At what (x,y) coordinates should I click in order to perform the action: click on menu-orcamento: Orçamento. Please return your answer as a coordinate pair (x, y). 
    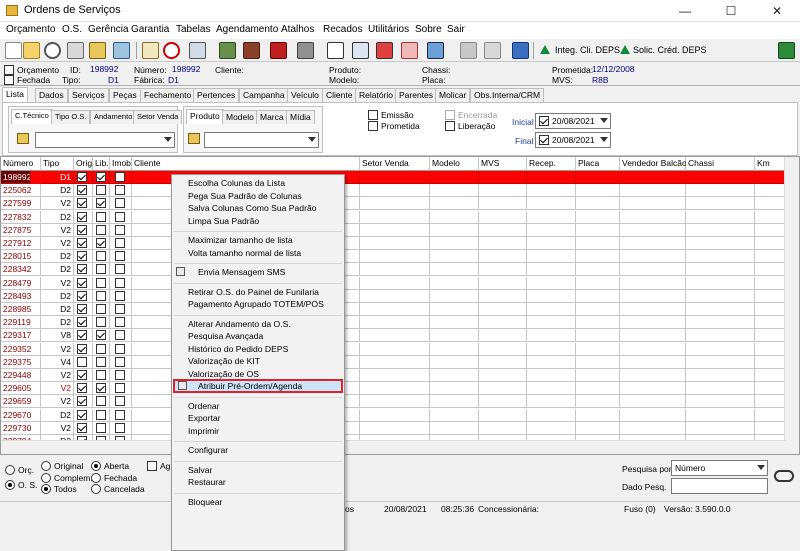
    Looking at the image, I should click on (30, 29).